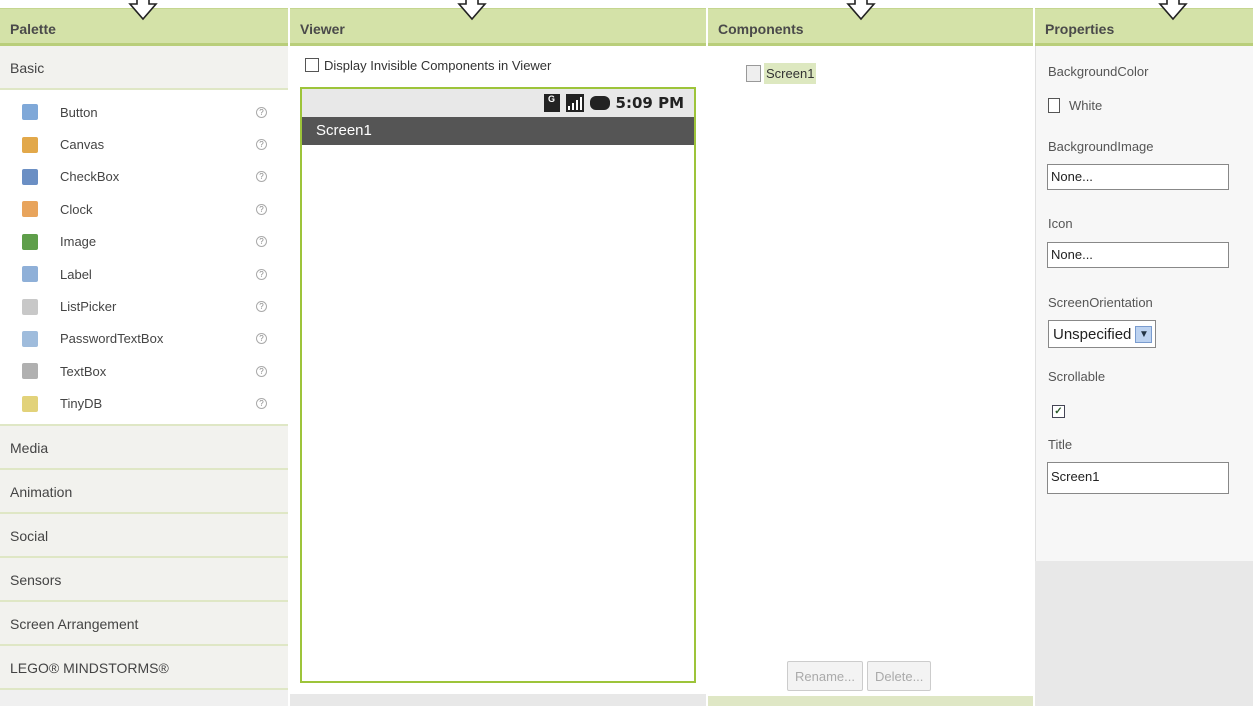 This screenshot has height=706, width=1253. Describe the element at coordinates (1098, 71) in the screenshot. I see `background-color-label: BackgroundColor` at that location.